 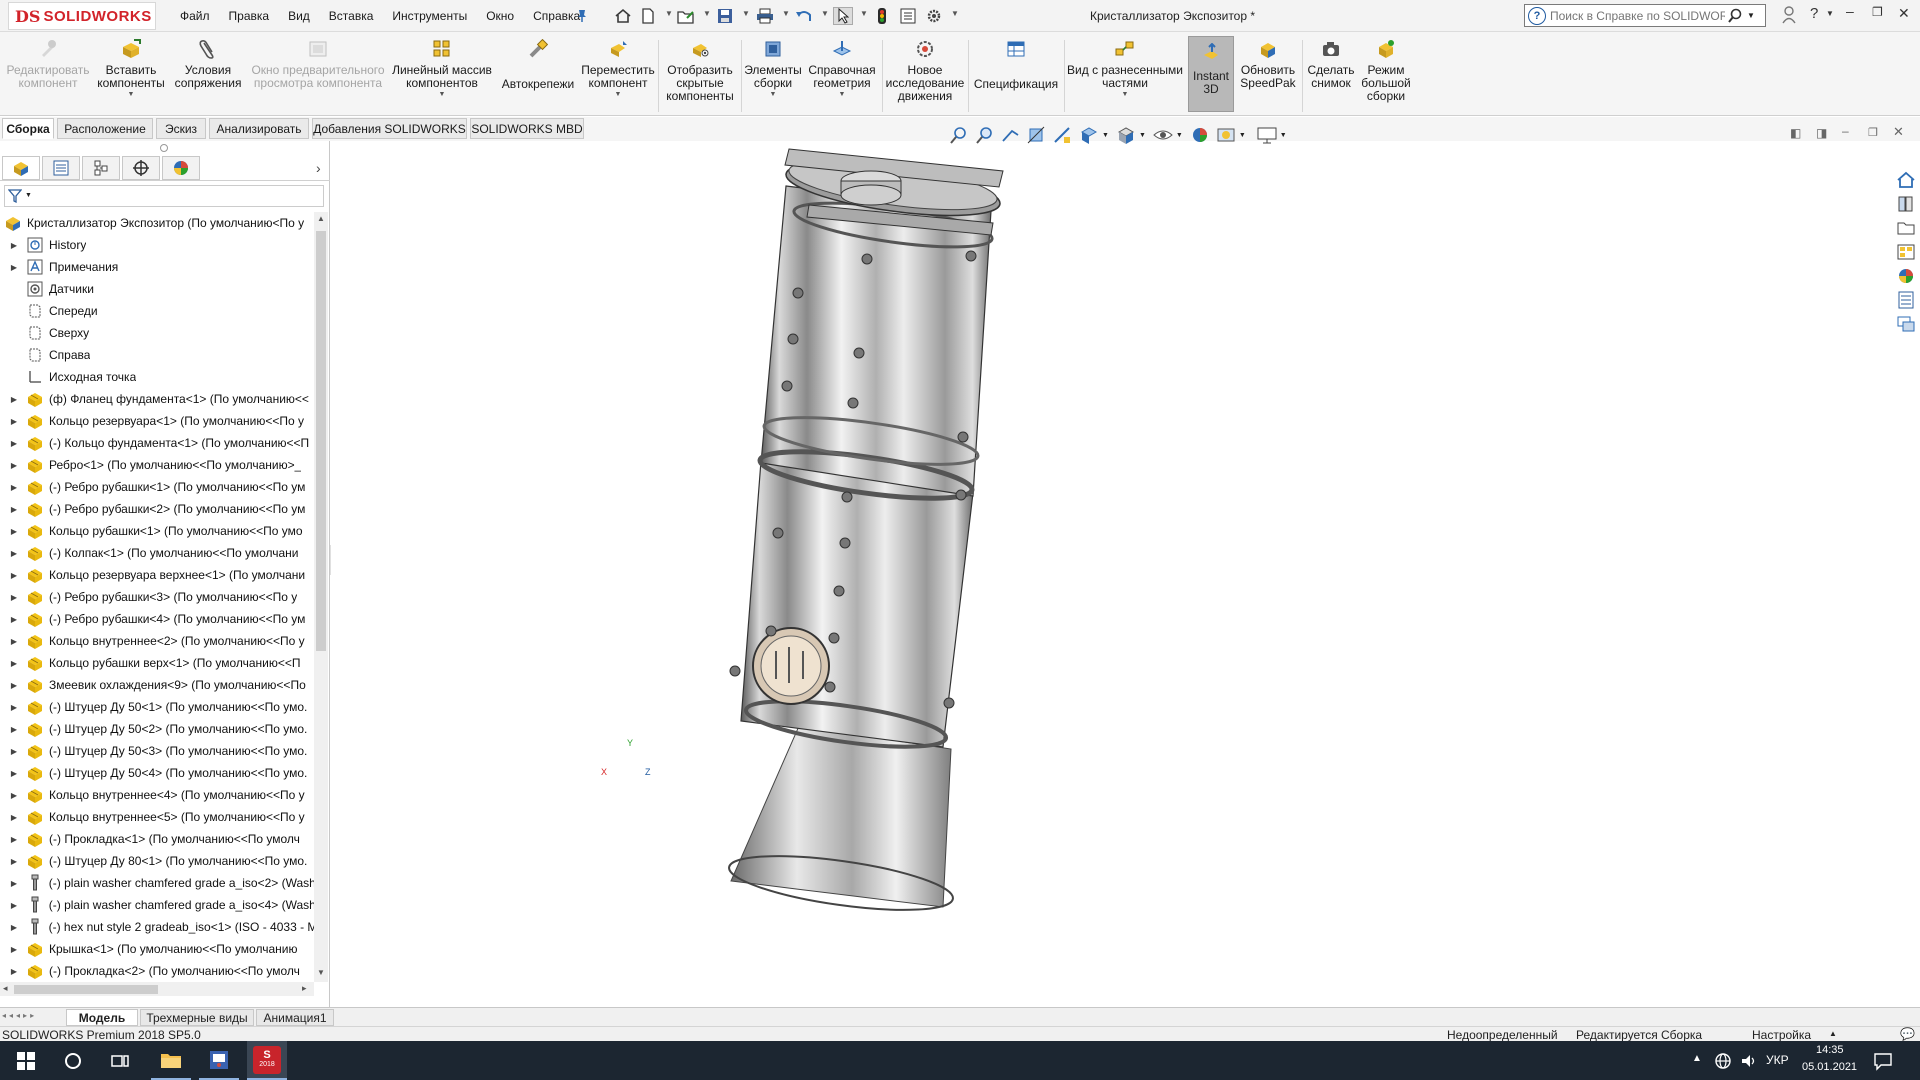 What do you see at coordinates (1283, 135) in the screenshot?
I see `view-settings-dropdown-icon: ▼` at bounding box center [1283, 135].